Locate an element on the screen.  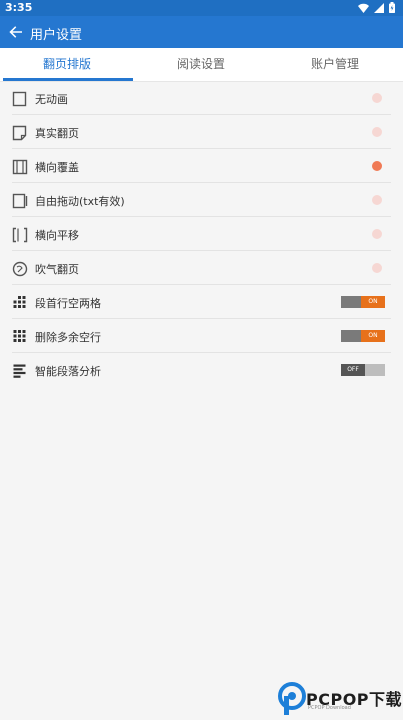
signal-icon is located at coordinates (379, 7).